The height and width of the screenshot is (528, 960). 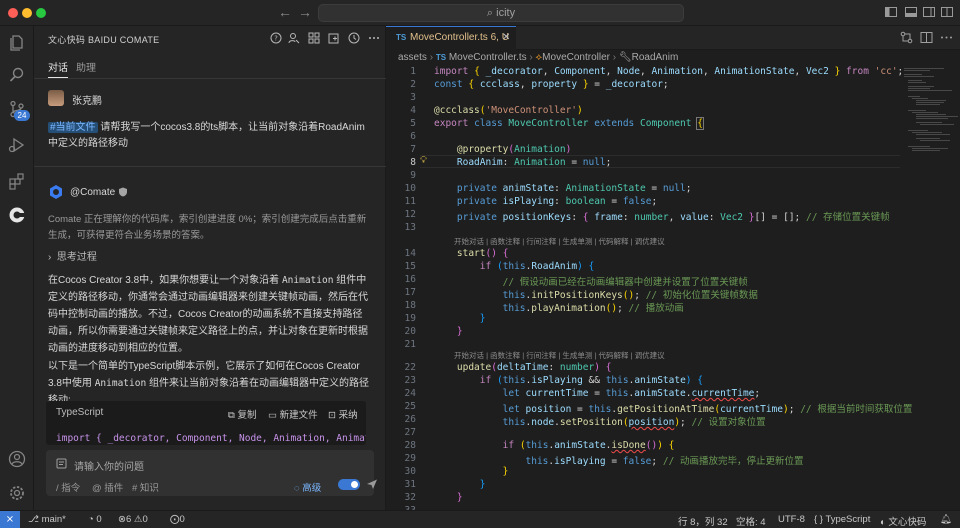 What do you see at coordinates (349, 484) in the screenshot?
I see `advanced-mode-toggle` at bounding box center [349, 484].